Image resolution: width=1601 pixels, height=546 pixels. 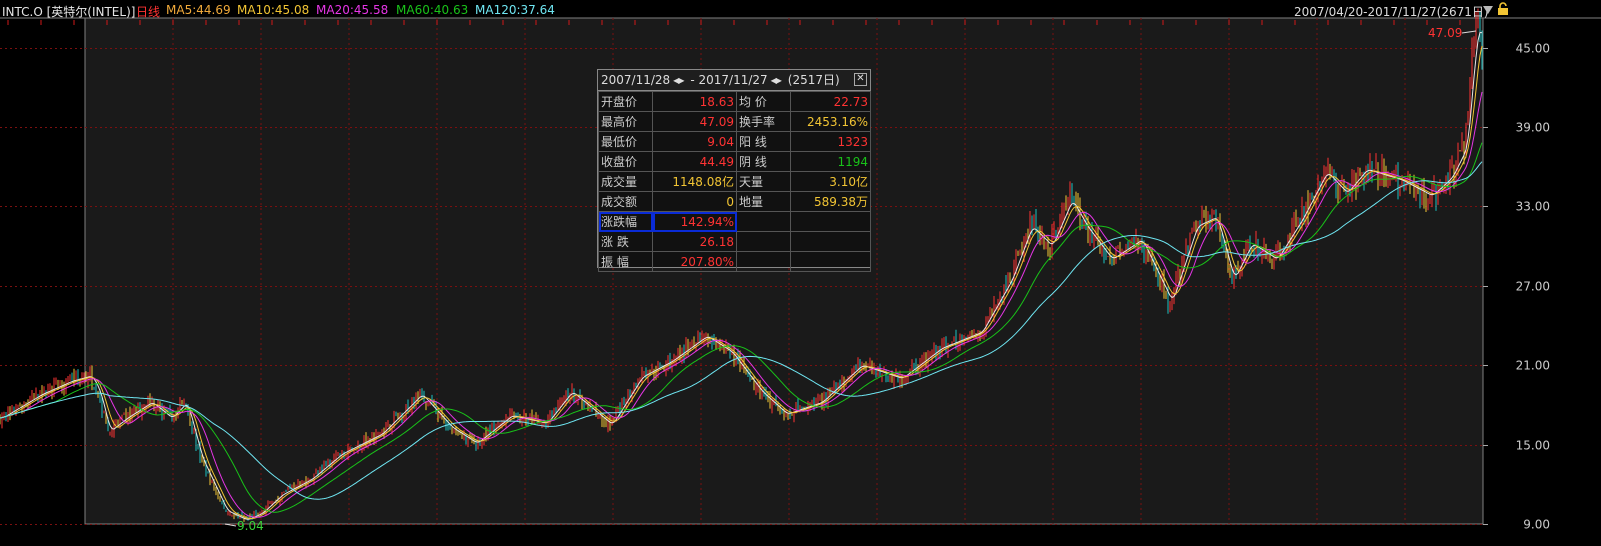 What do you see at coordinates (763, 201) in the screenshot?
I see `stat-label: 地量` at bounding box center [763, 201].